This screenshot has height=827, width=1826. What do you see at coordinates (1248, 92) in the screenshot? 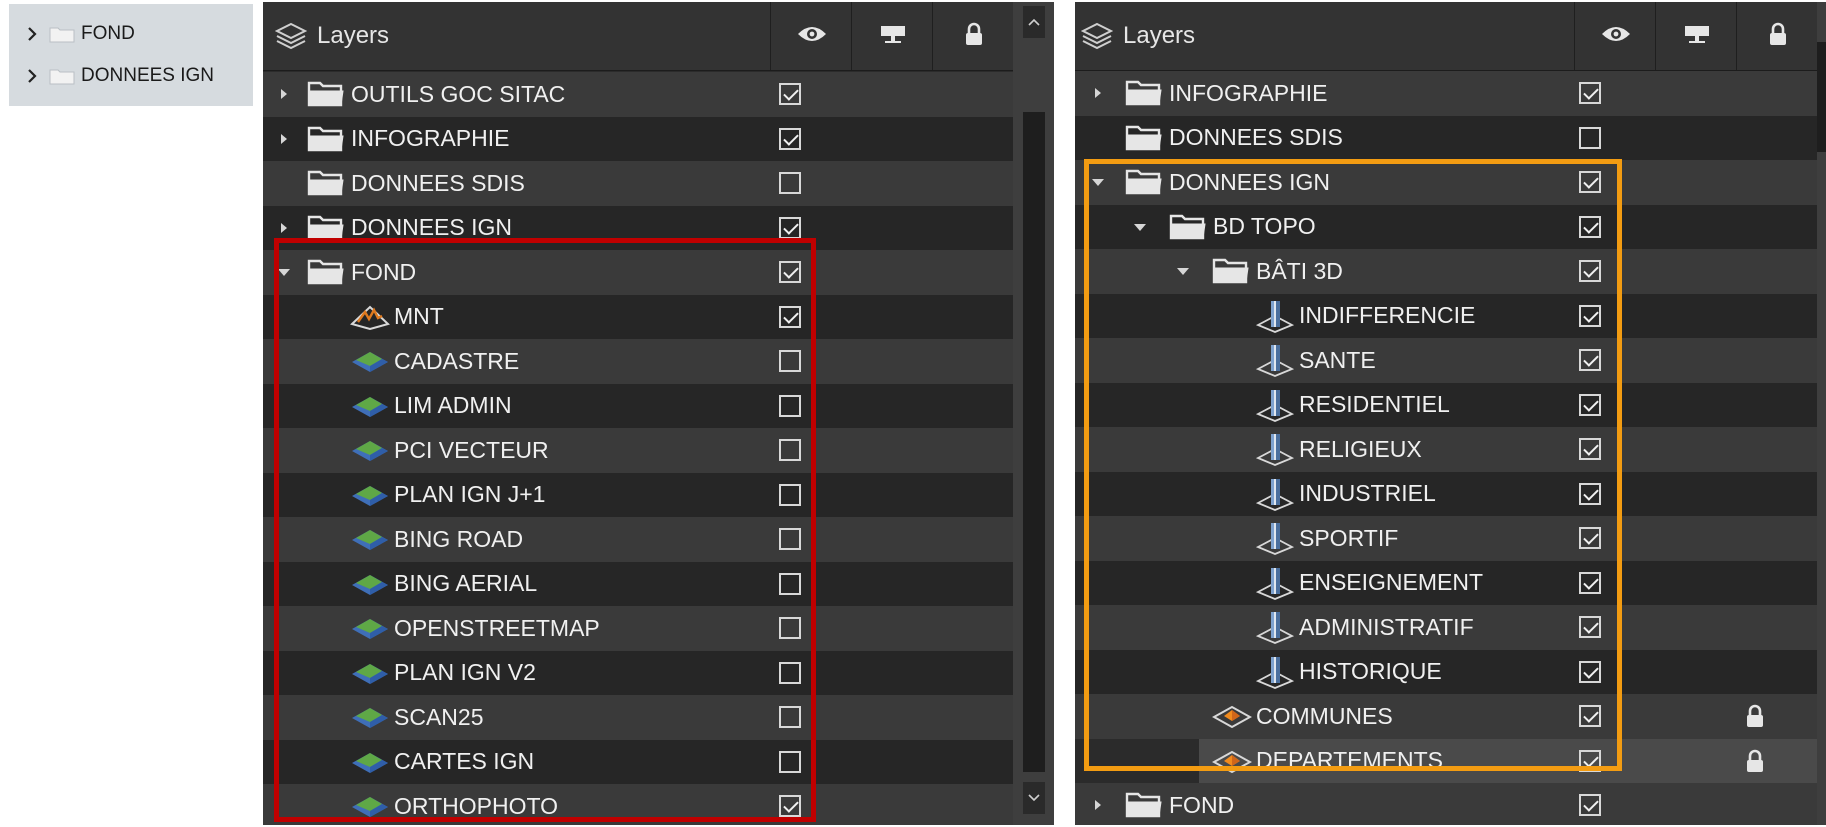
I see `layer-label: INFOGRAPHIE` at bounding box center [1248, 92].